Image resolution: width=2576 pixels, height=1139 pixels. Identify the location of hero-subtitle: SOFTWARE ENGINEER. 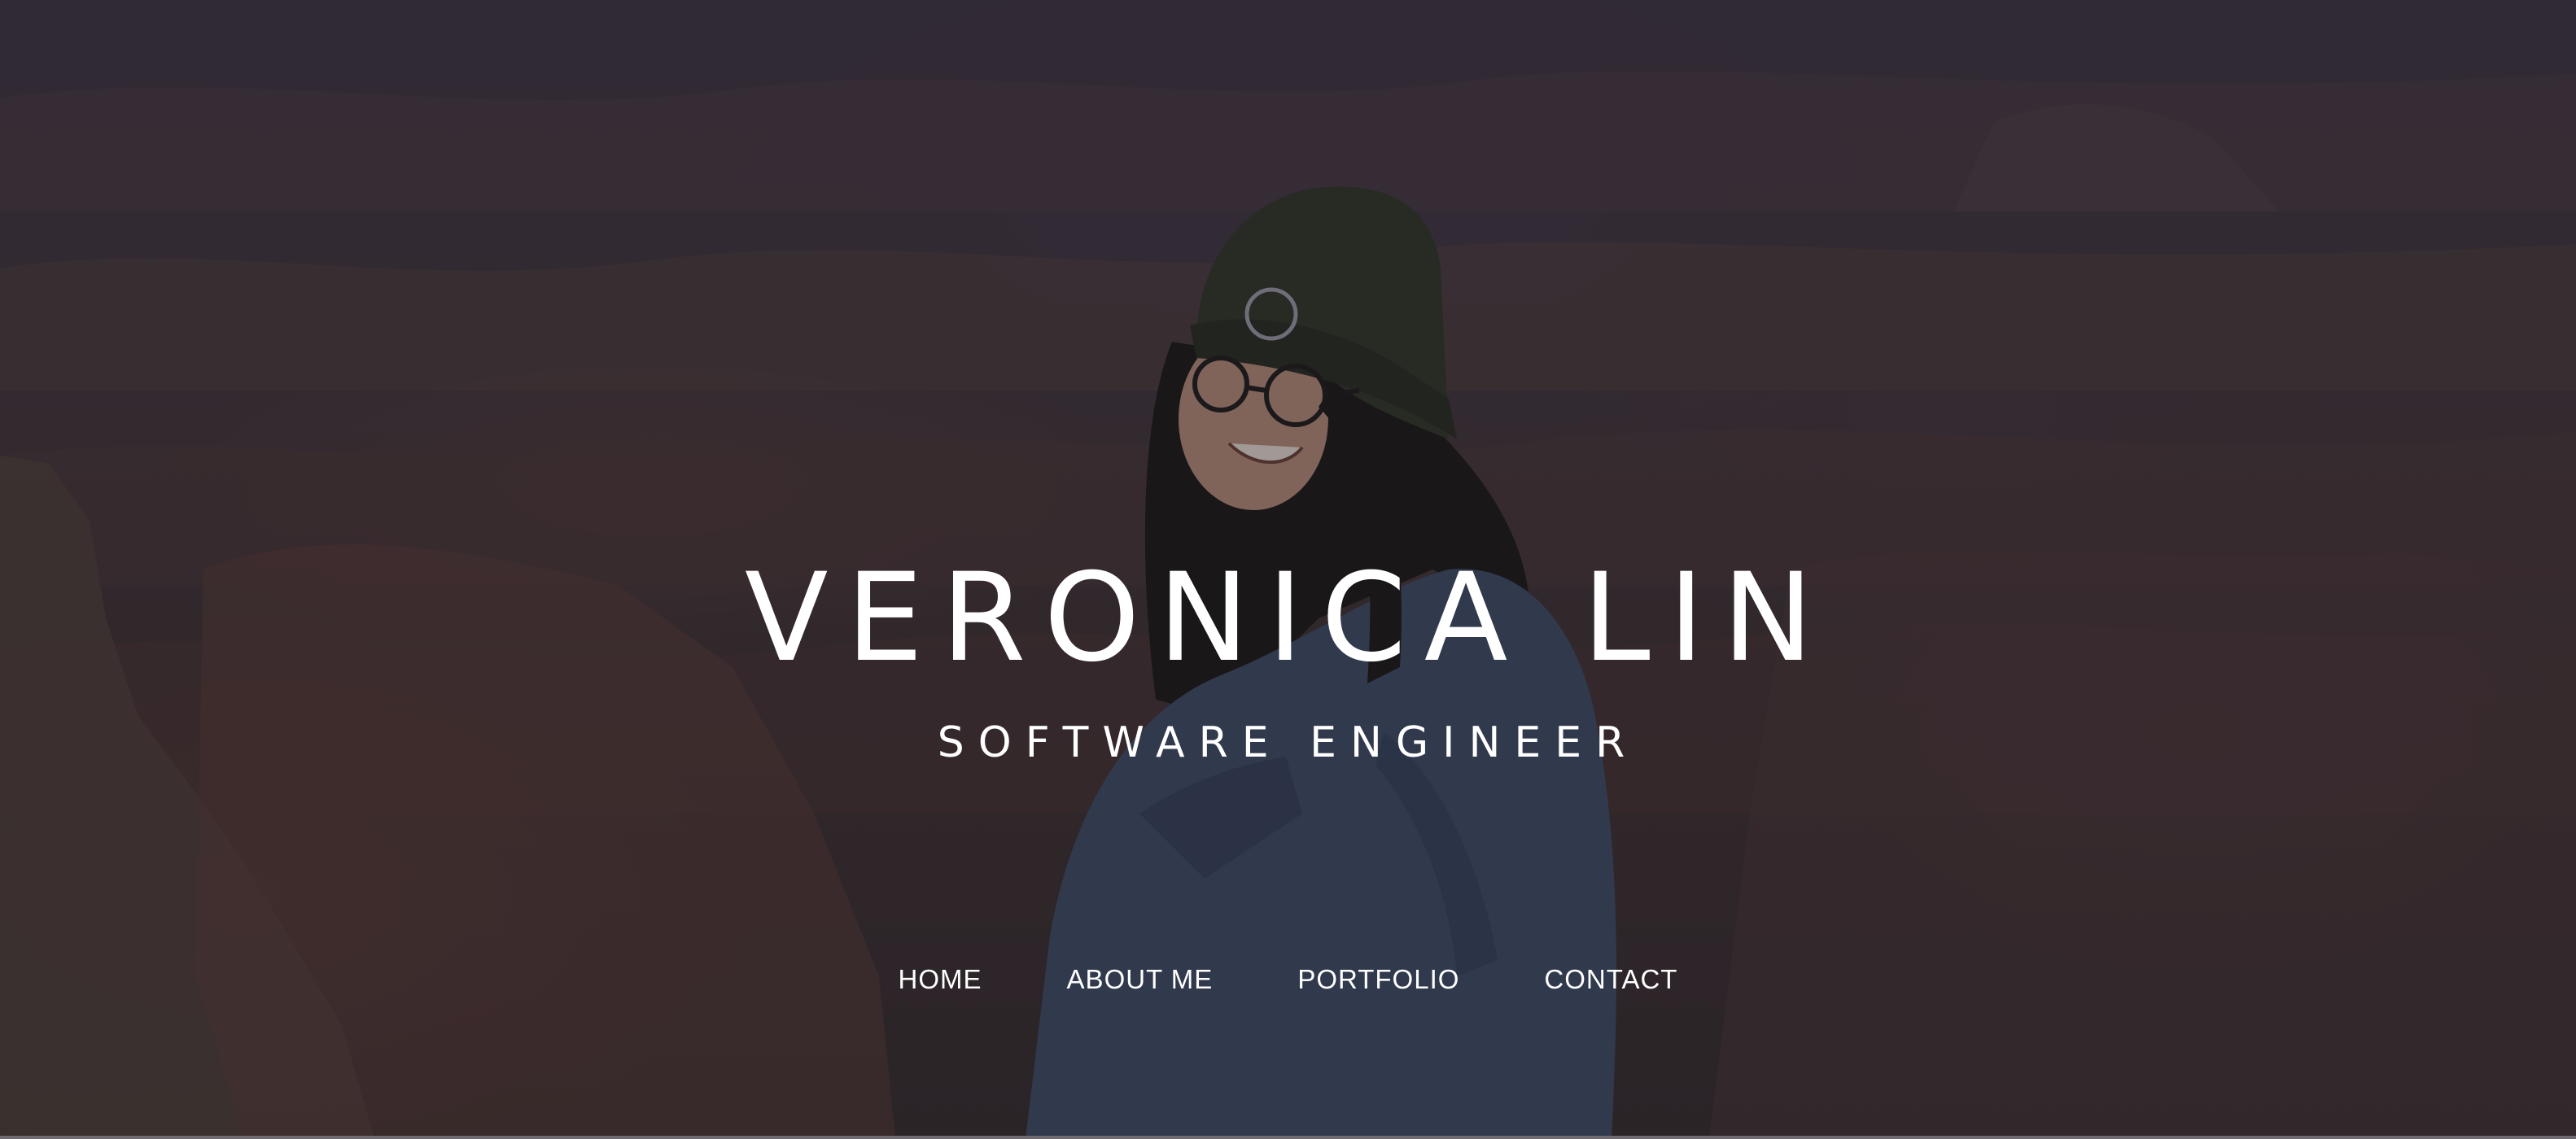
(1288, 743).